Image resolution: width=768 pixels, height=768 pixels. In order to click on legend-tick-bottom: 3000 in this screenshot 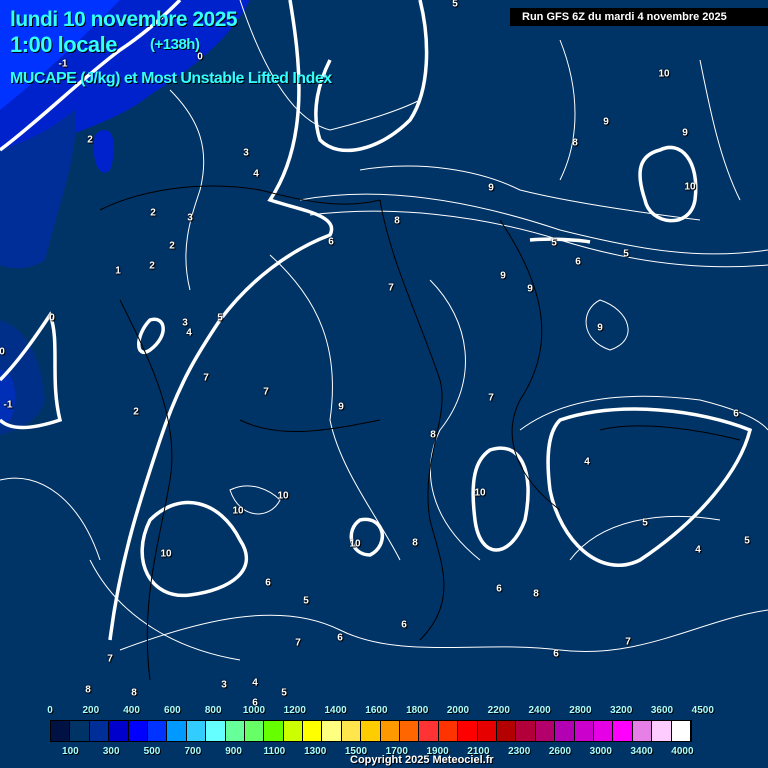, I will do `click(600, 751)`.